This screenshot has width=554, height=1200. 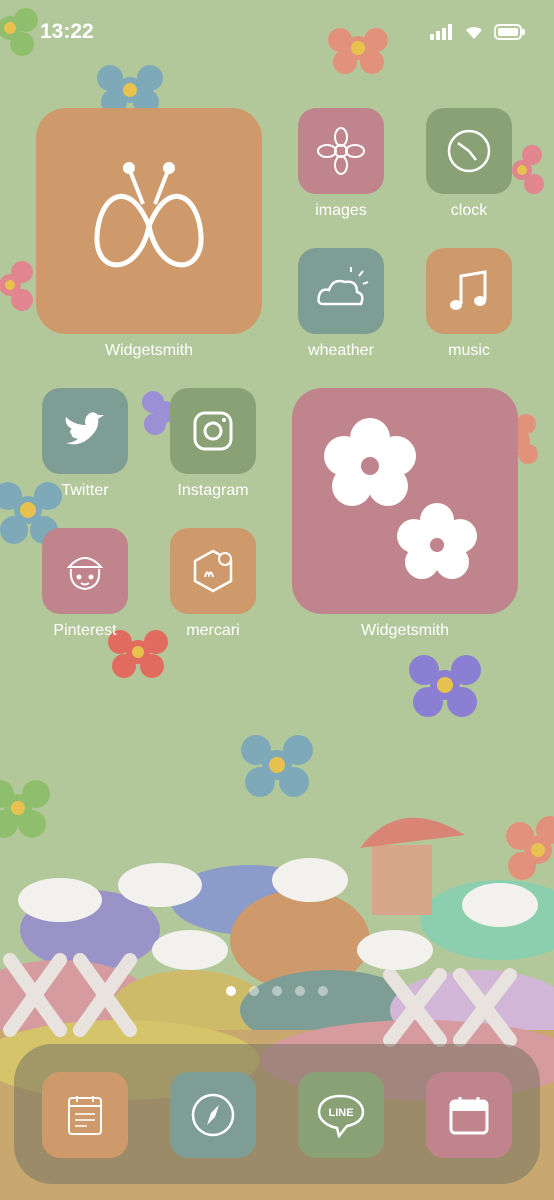 I want to click on app-label: Twitter, so click(x=85, y=490).